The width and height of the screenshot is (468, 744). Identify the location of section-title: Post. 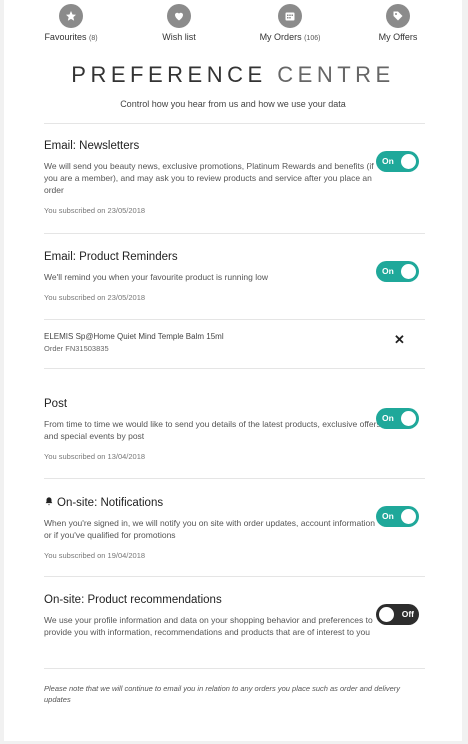
(56, 404).